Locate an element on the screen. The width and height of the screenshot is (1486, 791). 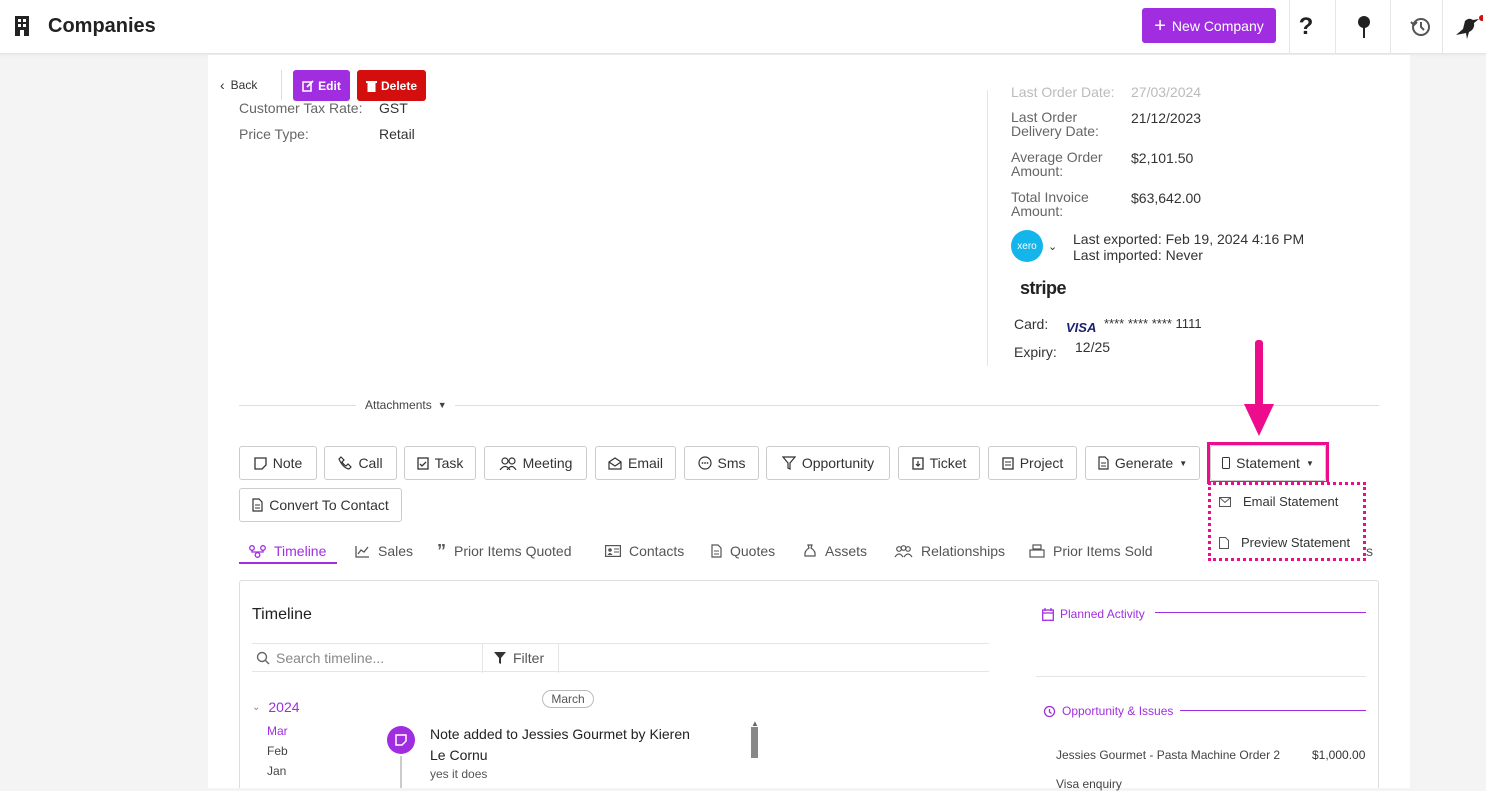
clipboard-icon is located at coordinates (1008, 463).